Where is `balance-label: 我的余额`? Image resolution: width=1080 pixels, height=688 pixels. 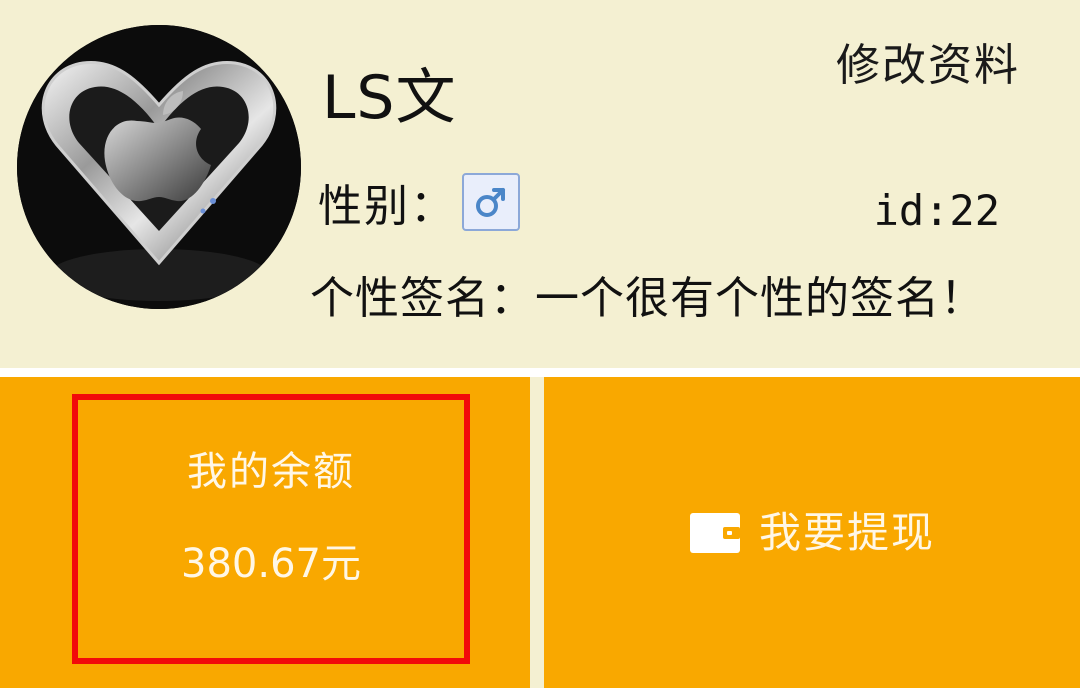
balance-label: 我的余额 is located at coordinates (271, 472).